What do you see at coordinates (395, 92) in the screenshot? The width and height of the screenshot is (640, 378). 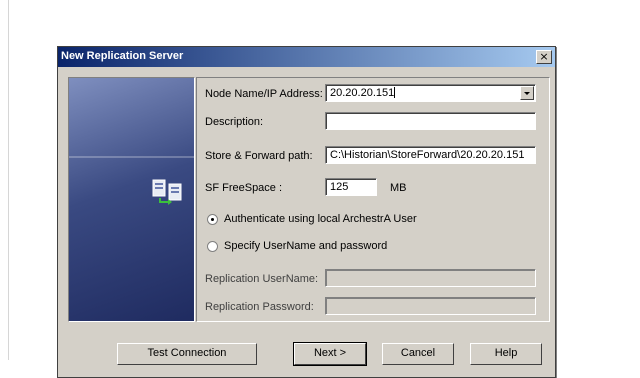 I see `text-caret` at bounding box center [395, 92].